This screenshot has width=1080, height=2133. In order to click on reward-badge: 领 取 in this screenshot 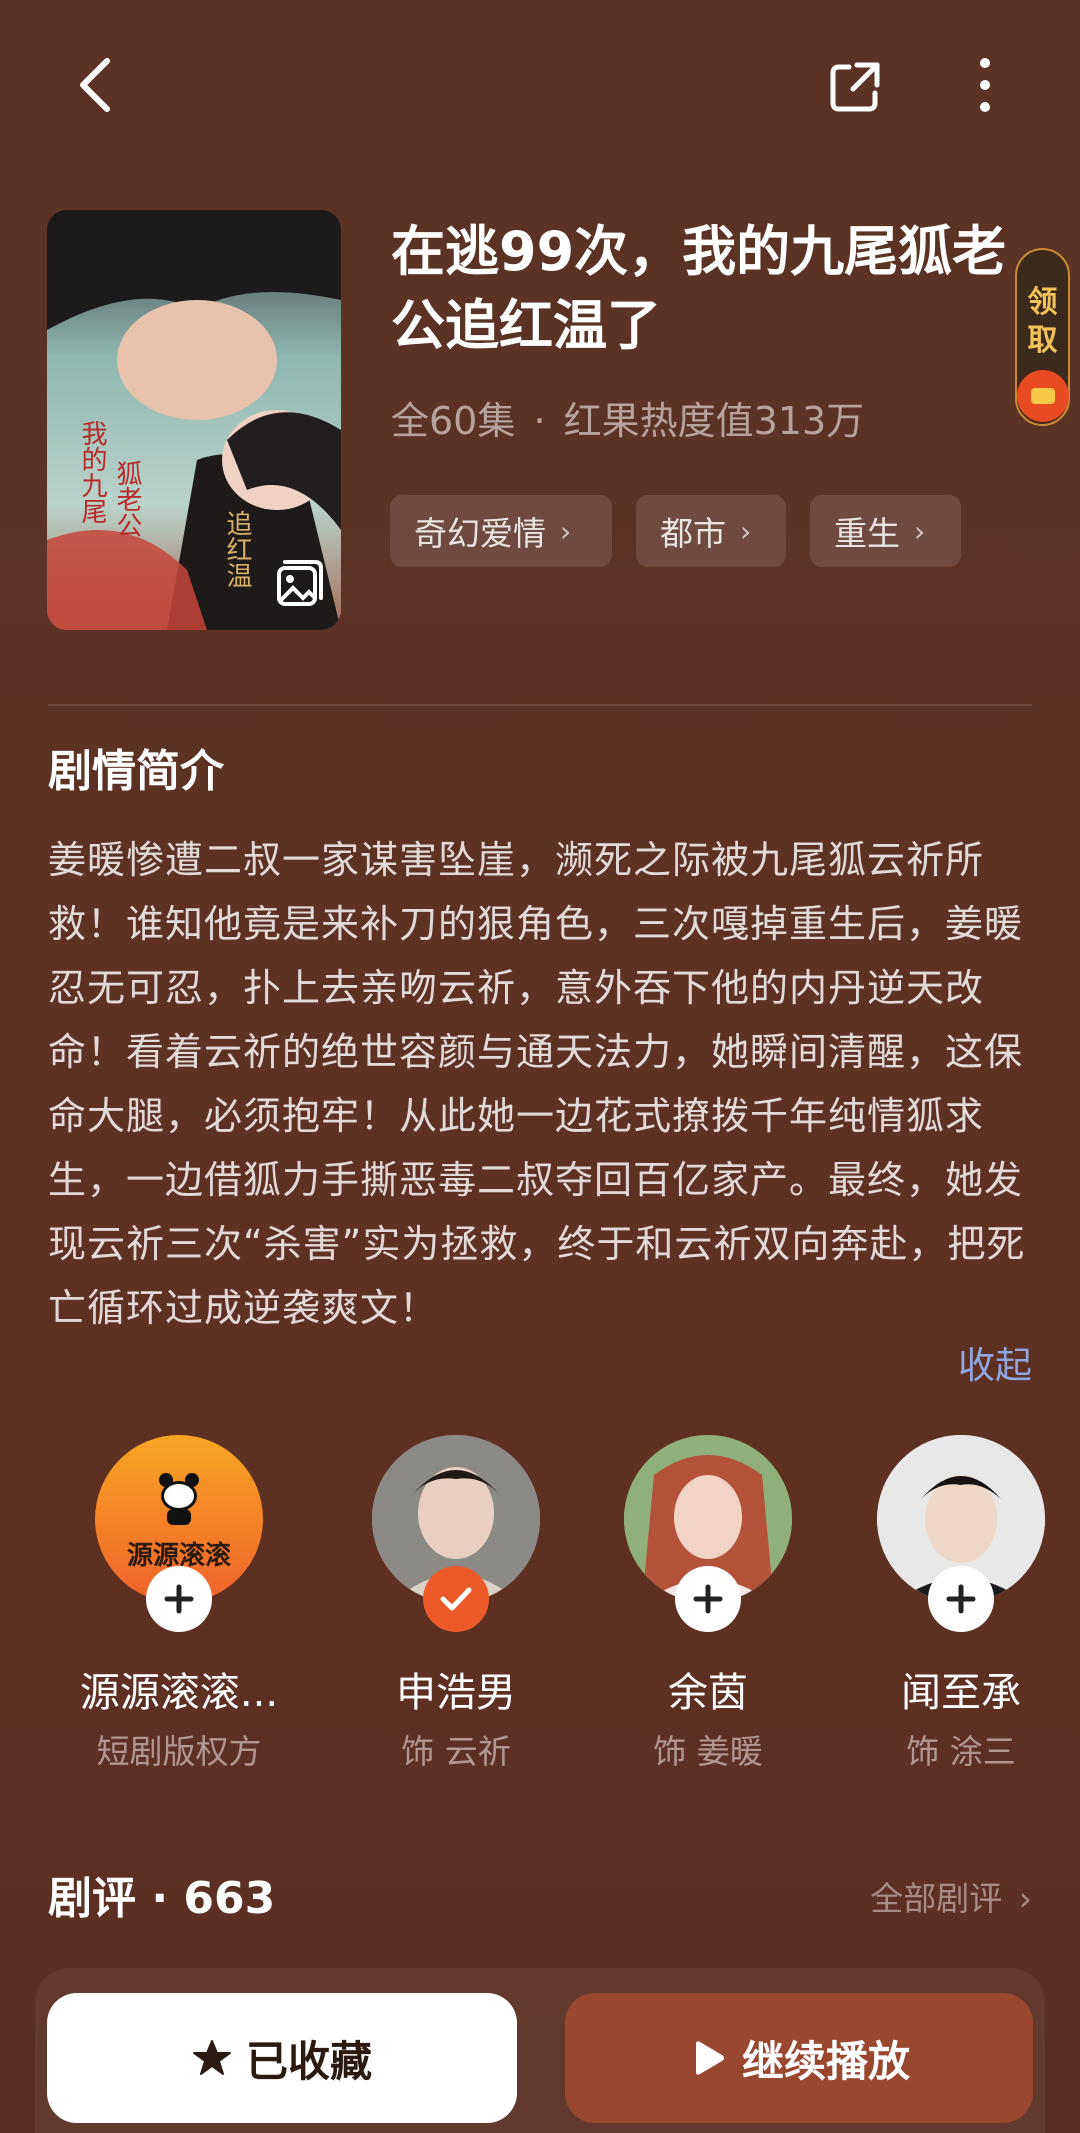, I will do `click(1042, 337)`.